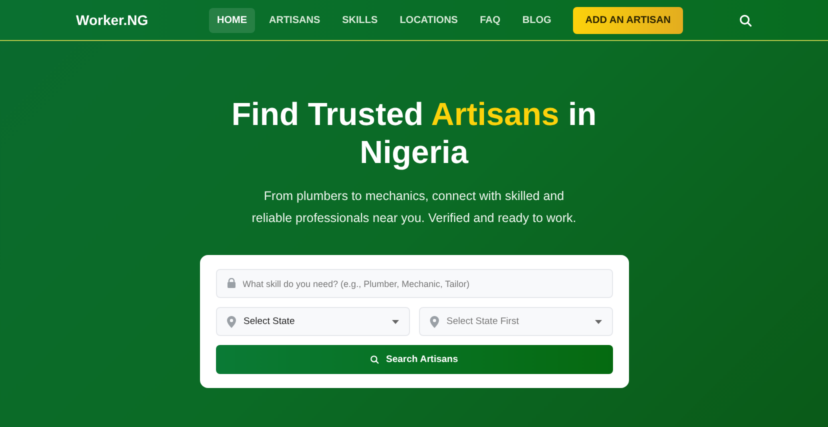 The width and height of the screenshot is (828, 427). Describe the element at coordinates (142, 20) in the screenshot. I see `logo: Worker.NG` at that location.